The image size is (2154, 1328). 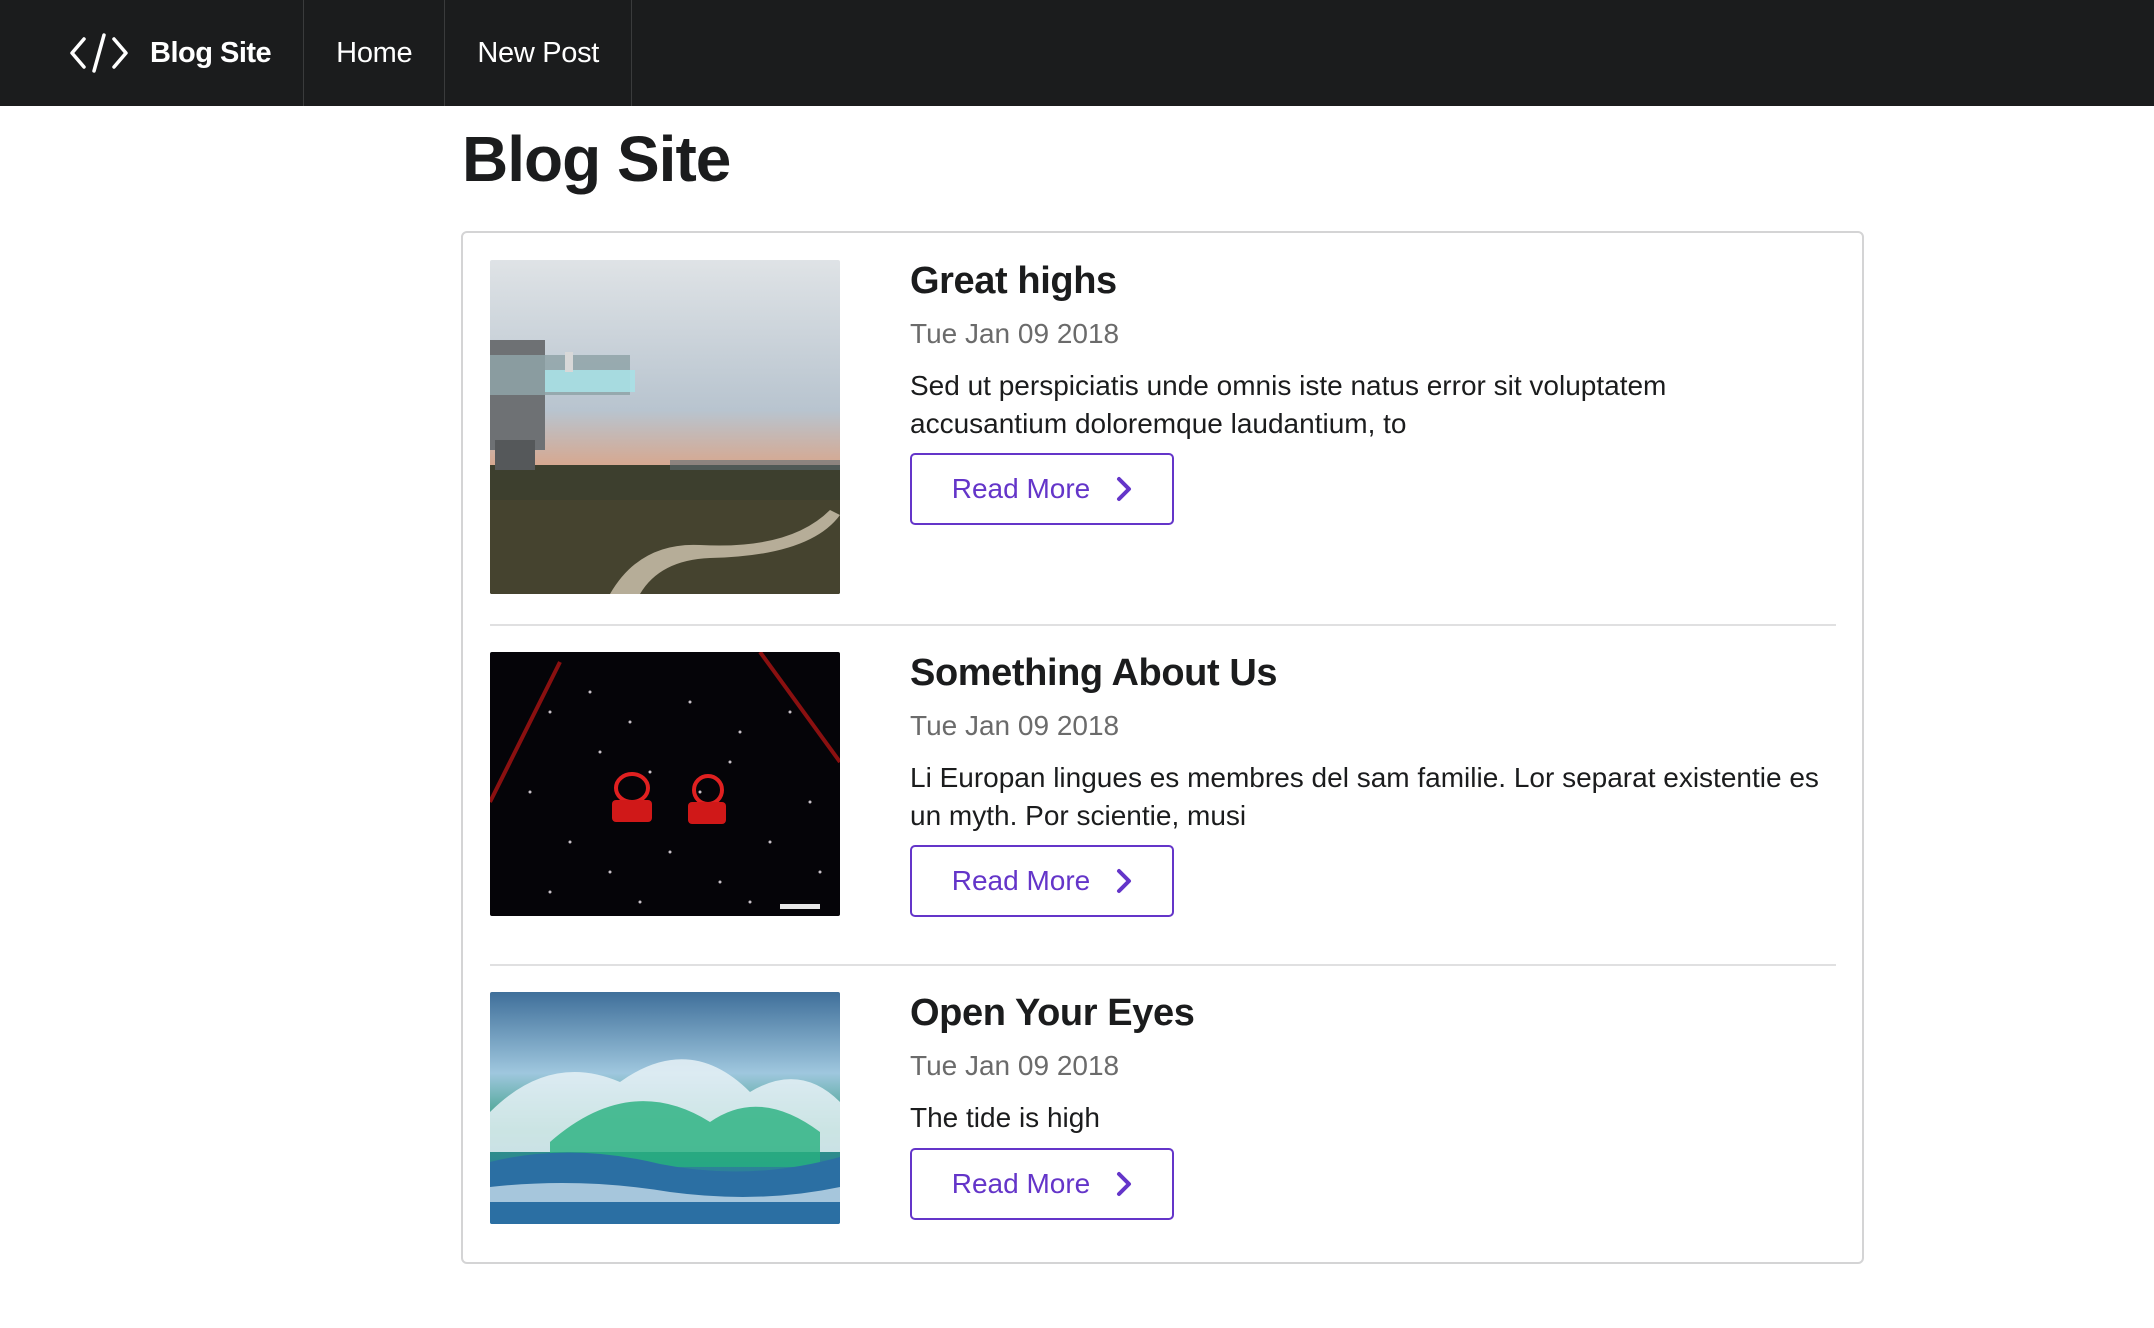 I want to click on code-icon, so click(x=99, y=53).